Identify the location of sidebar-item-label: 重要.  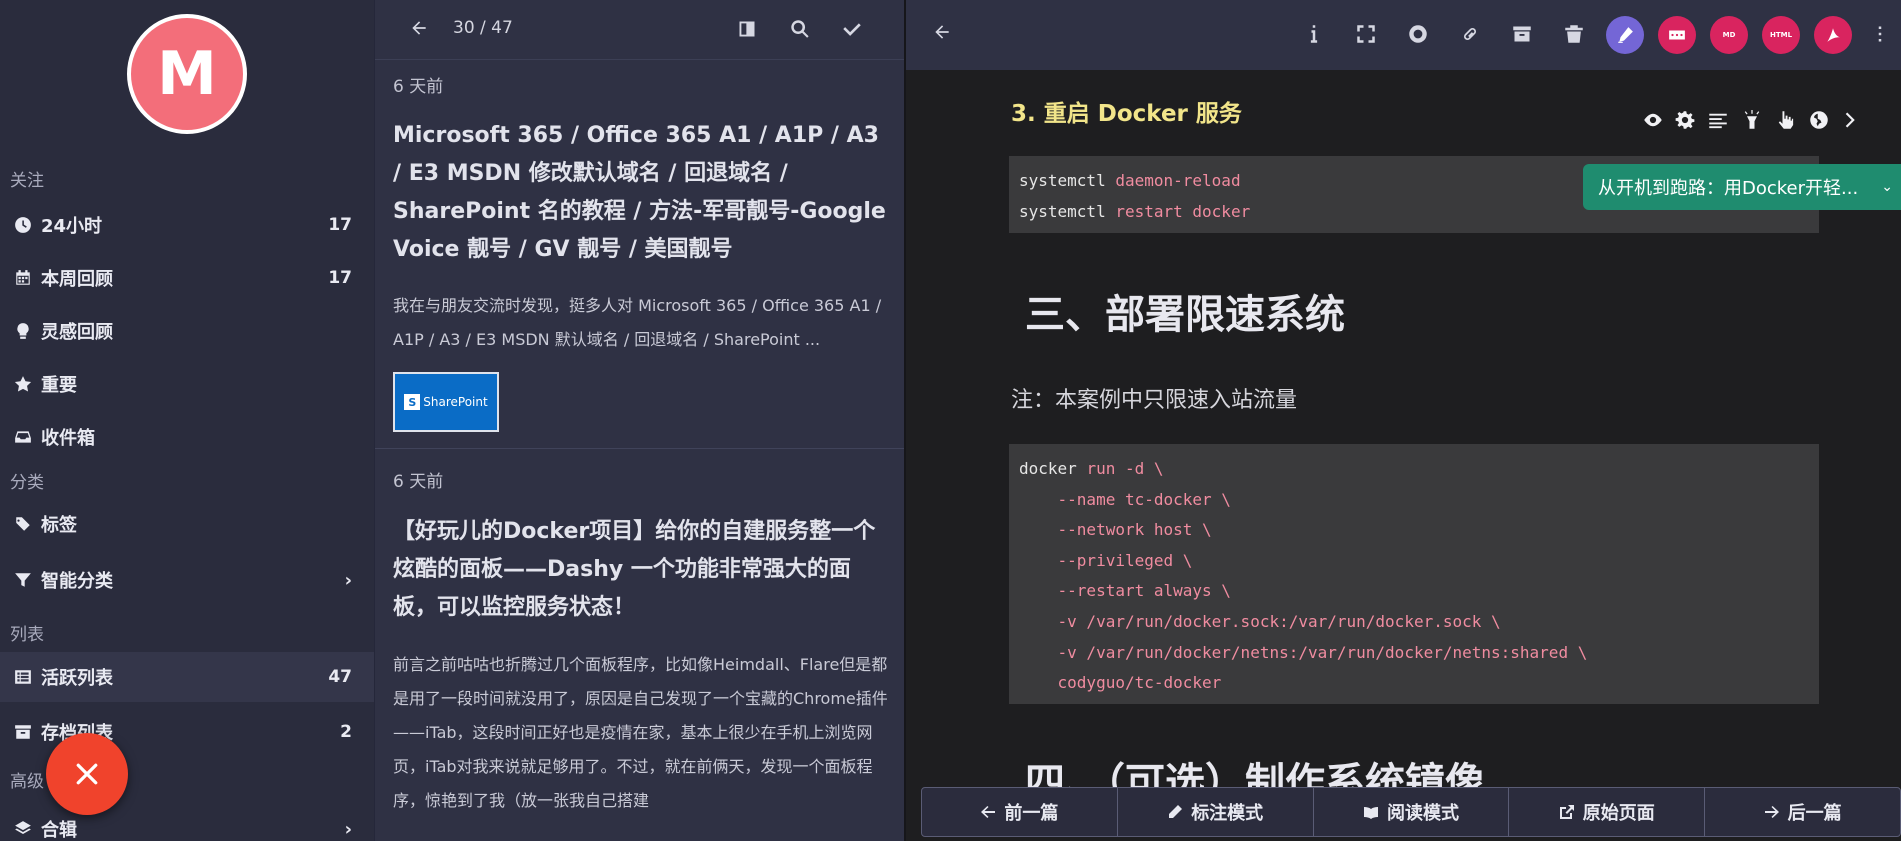
(59, 385).